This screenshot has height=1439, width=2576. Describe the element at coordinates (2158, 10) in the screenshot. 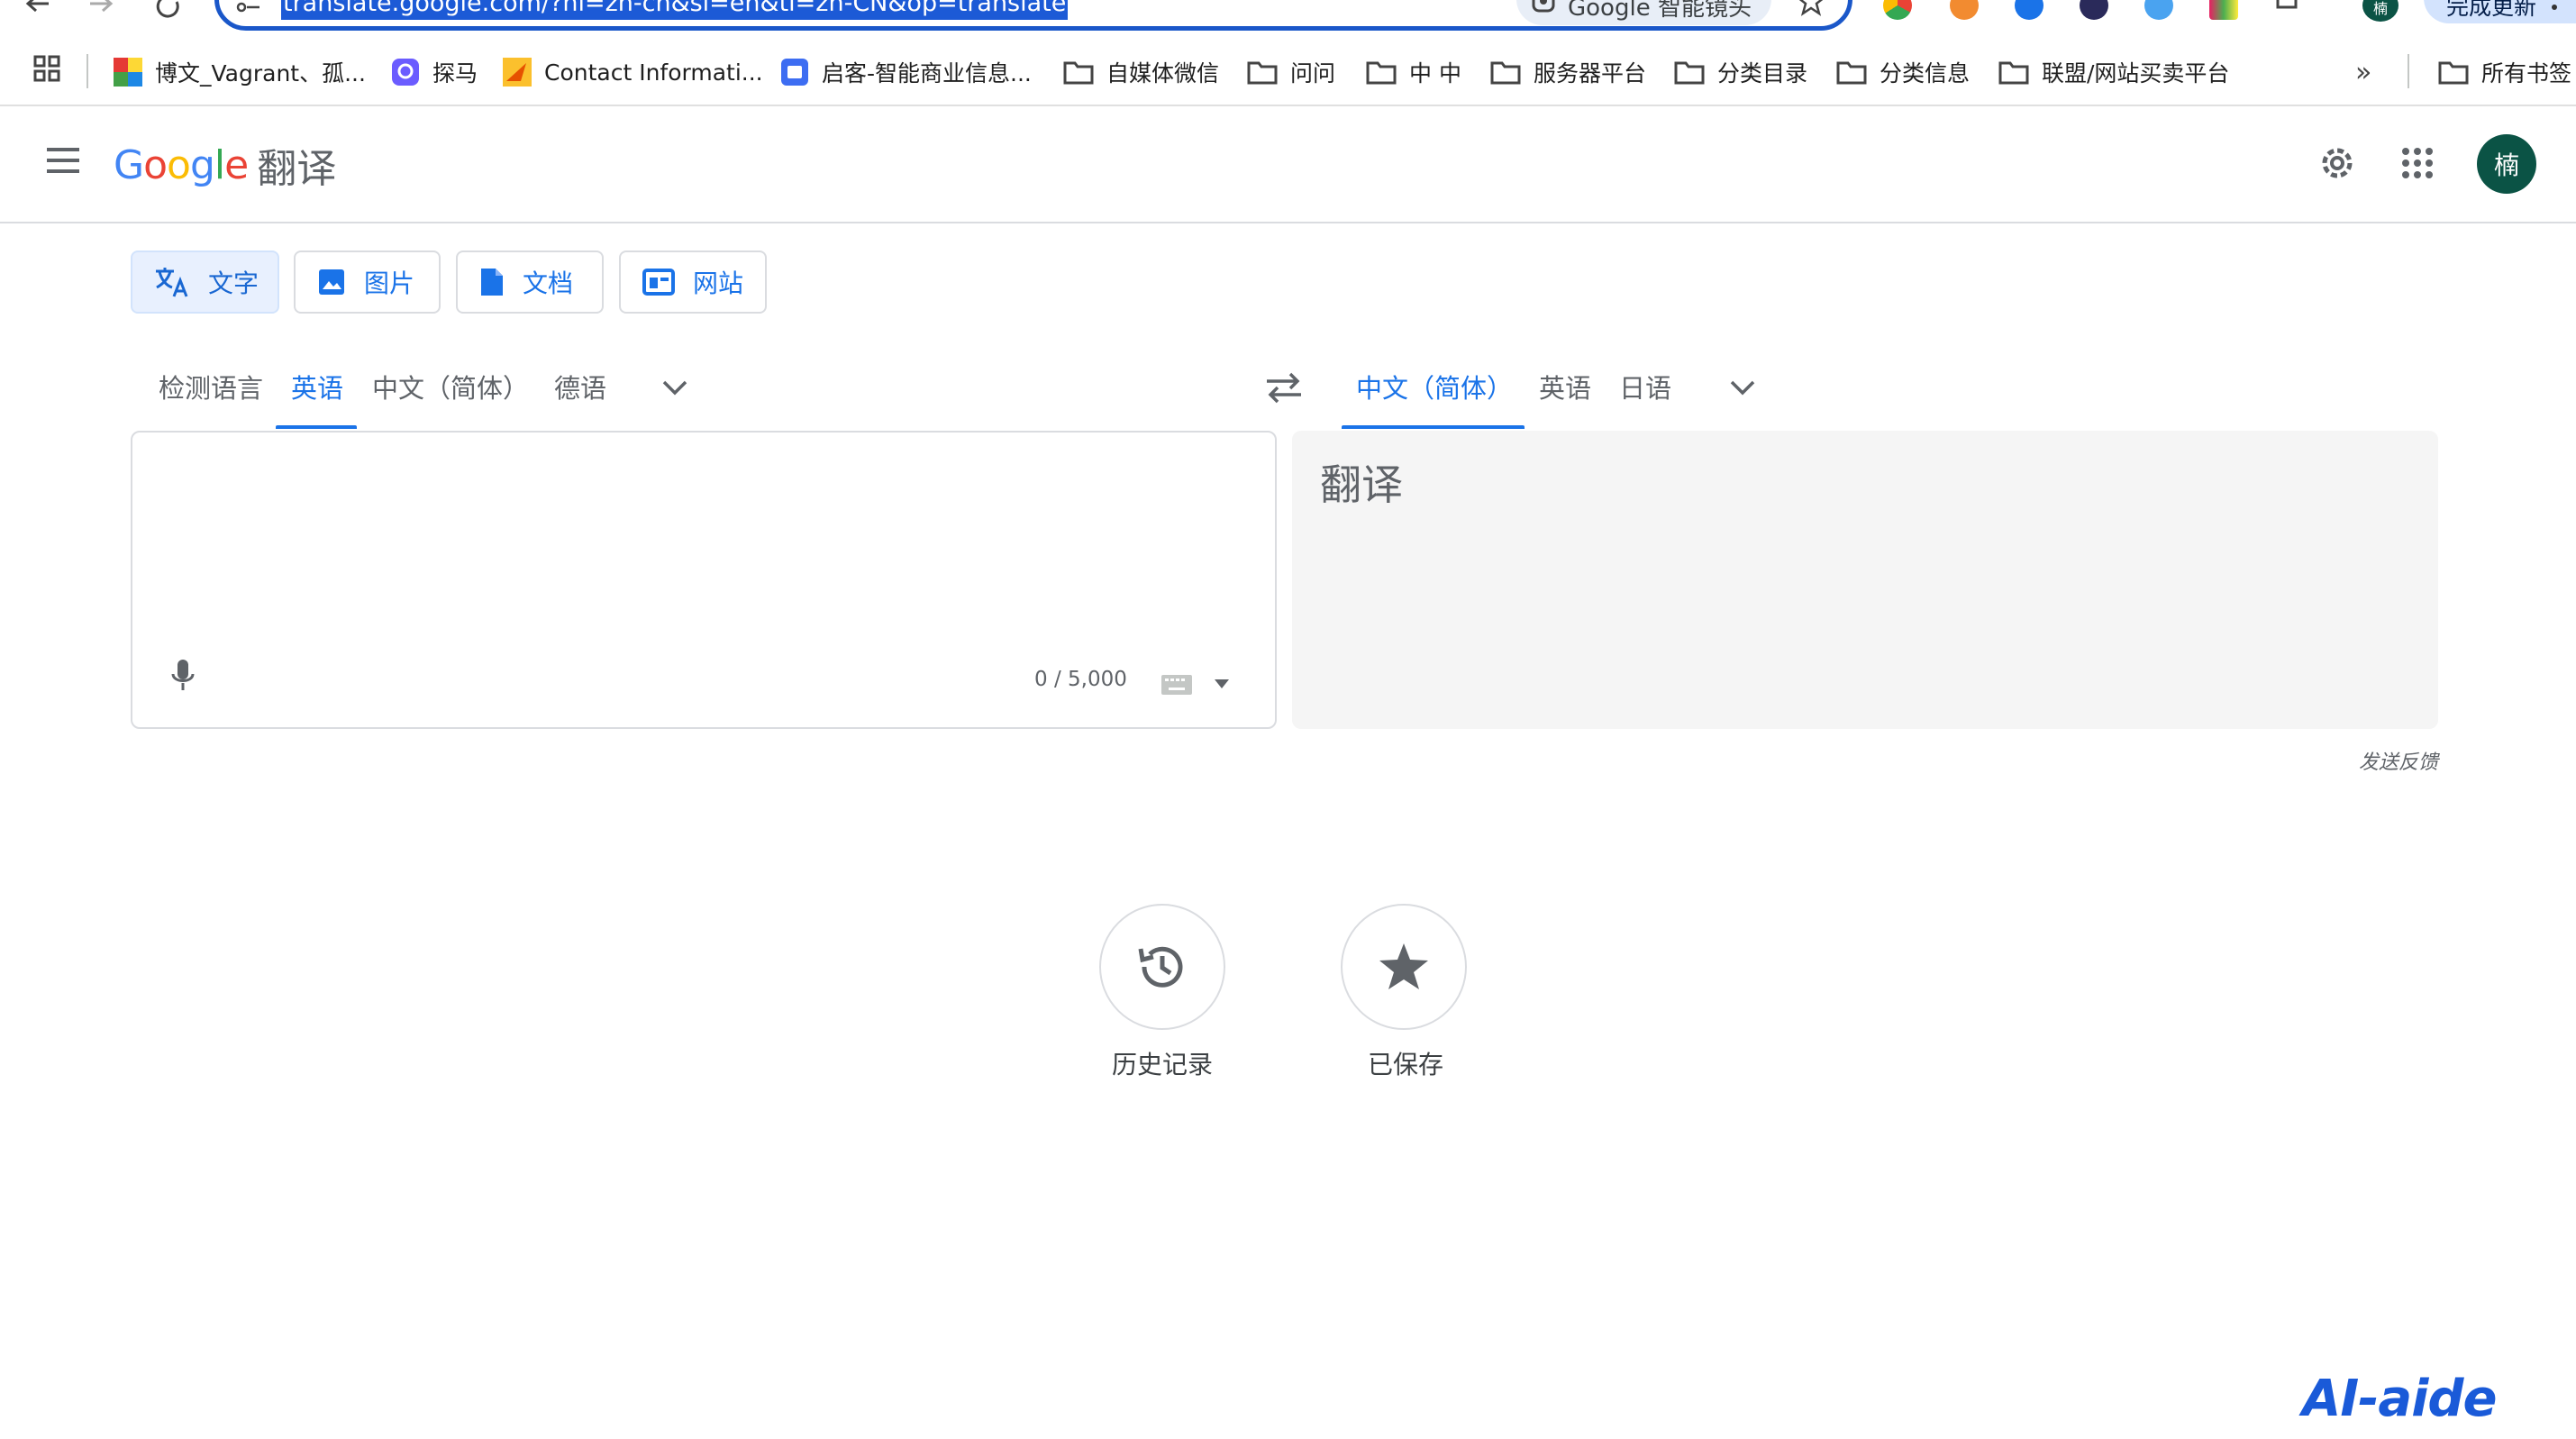

I see `extension-wave-icon` at that location.